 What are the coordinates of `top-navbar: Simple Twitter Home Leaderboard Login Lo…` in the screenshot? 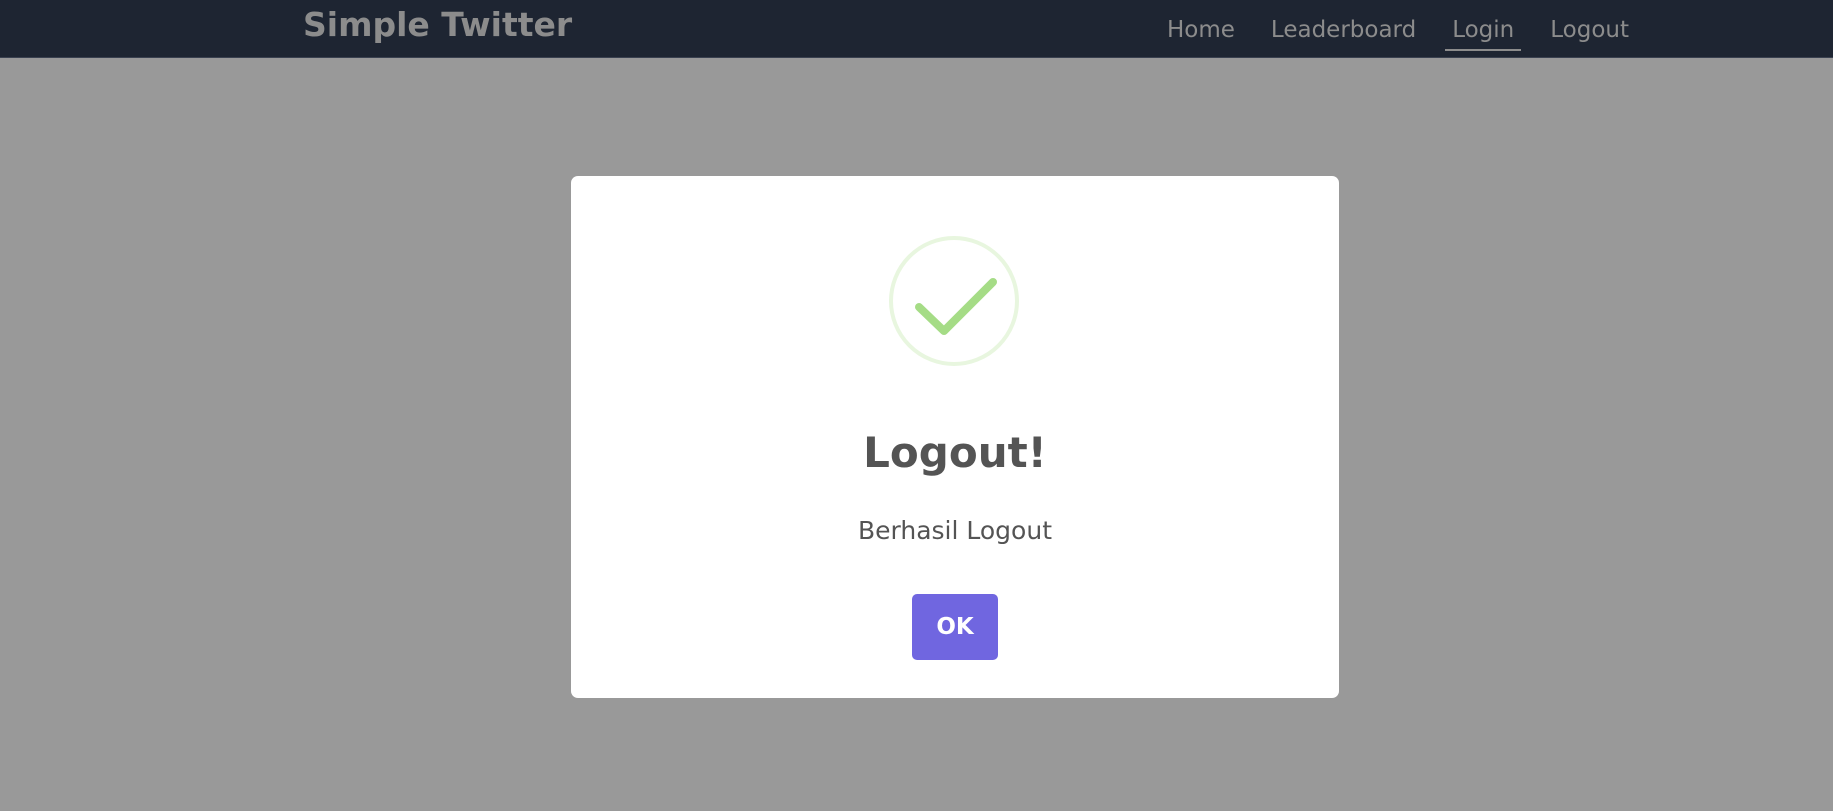 It's located at (916, 29).